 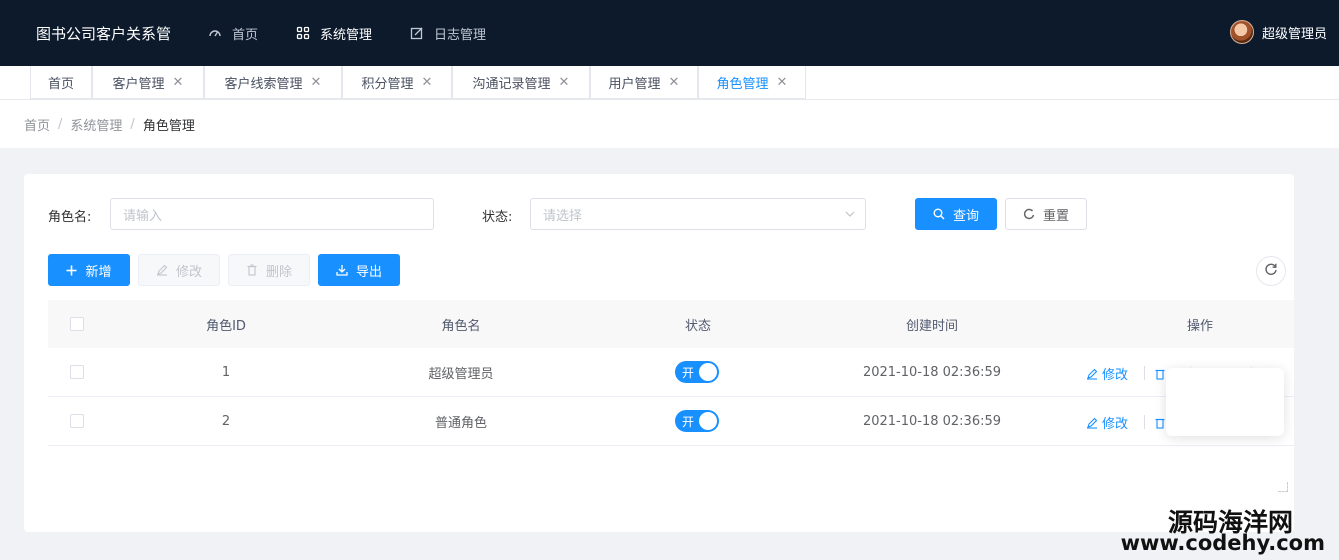 I want to click on main-nav: 首页 系统管理 日志管理, so click(x=366, y=33).